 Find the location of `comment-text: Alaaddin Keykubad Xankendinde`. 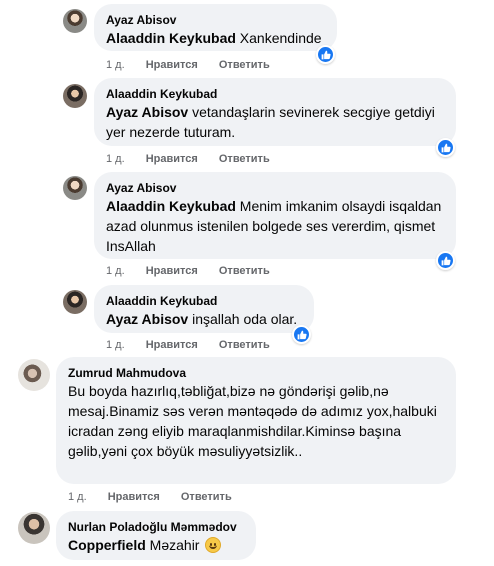

comment-text: Alaaddin Keykubad Xankendinde is located at coordinates (214, 38).